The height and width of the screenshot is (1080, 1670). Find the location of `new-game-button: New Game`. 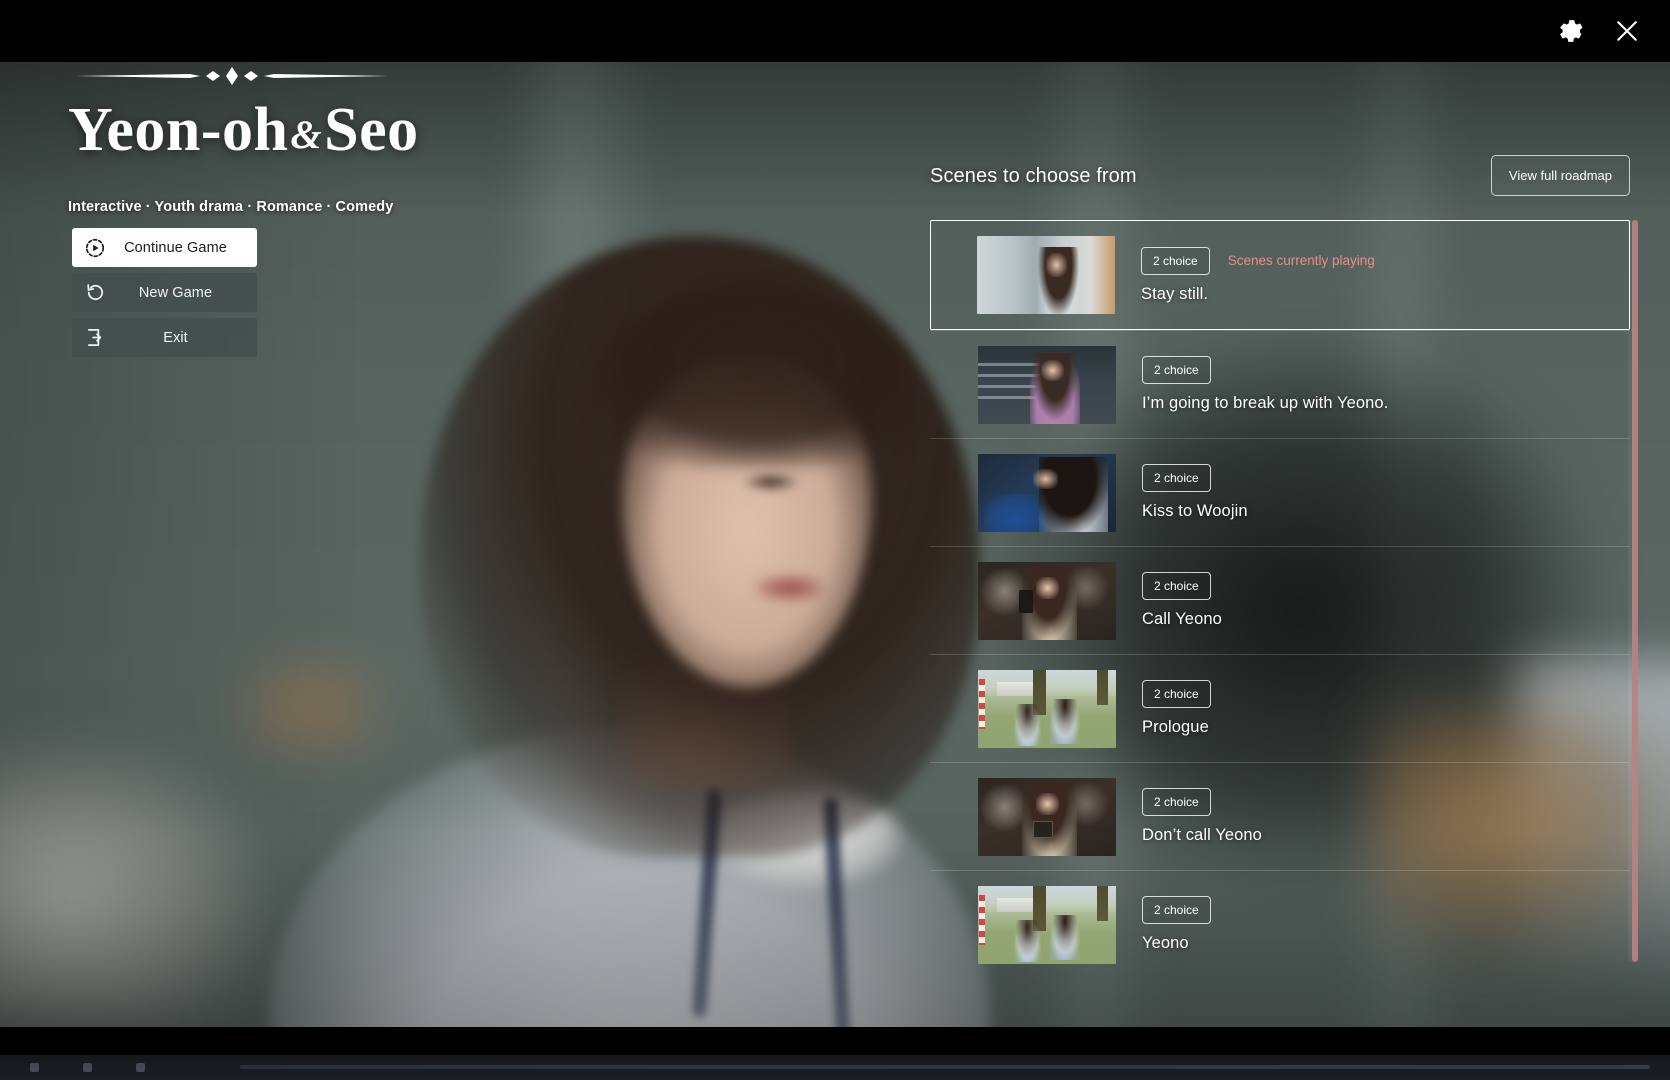

new-game-button: New Game is located at coordinates (164, 292).